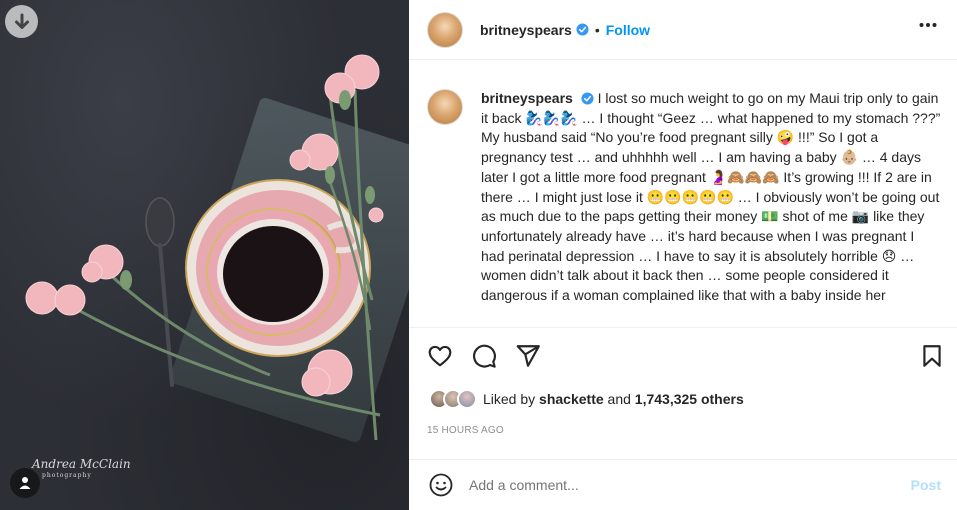 This screenshot has height=510, width=957. I want to click on heart-icon, so click(440, 356).